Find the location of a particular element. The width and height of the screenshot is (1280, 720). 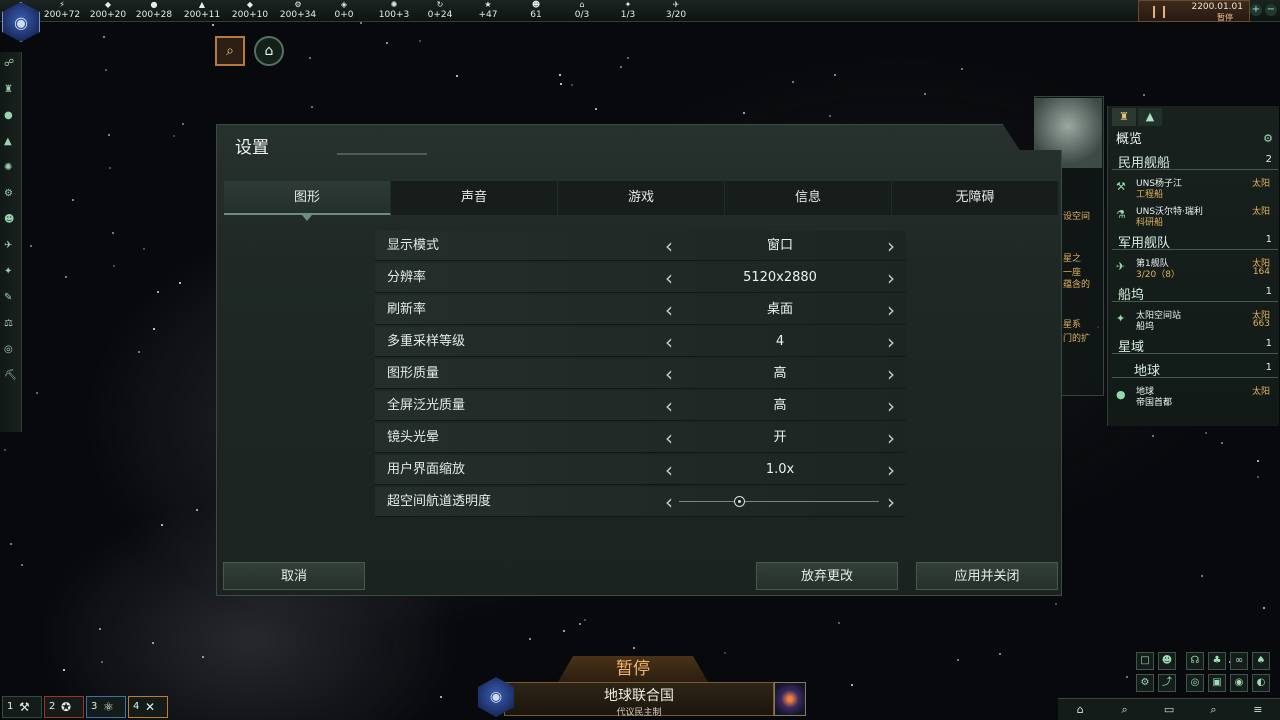

resource-pops: ☻ 61 is located at coordinates (536, 11).